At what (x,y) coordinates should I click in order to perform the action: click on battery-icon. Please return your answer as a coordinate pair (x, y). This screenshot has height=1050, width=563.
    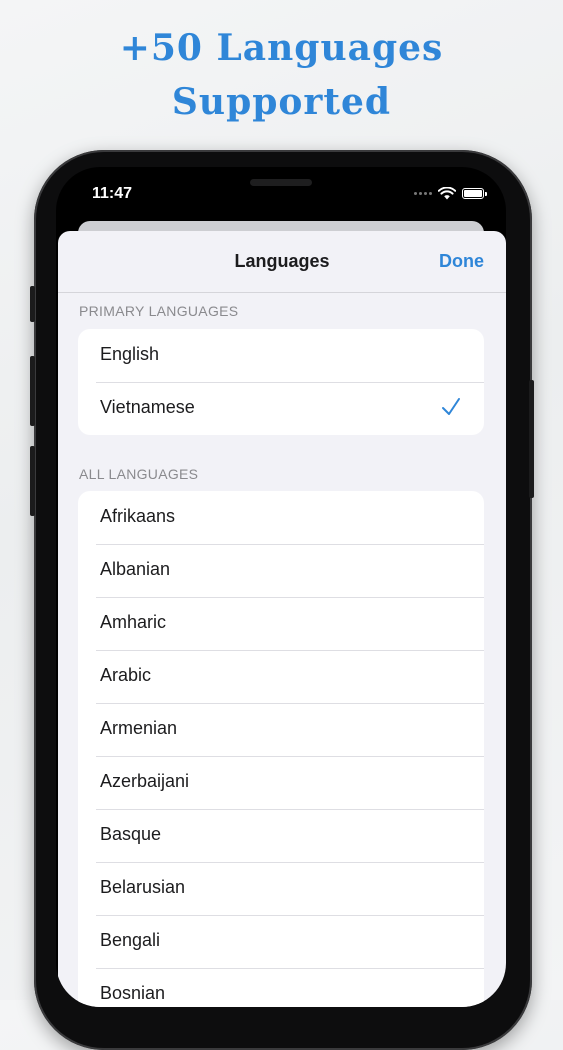
    Looking at the image, I should click on (474, 193).